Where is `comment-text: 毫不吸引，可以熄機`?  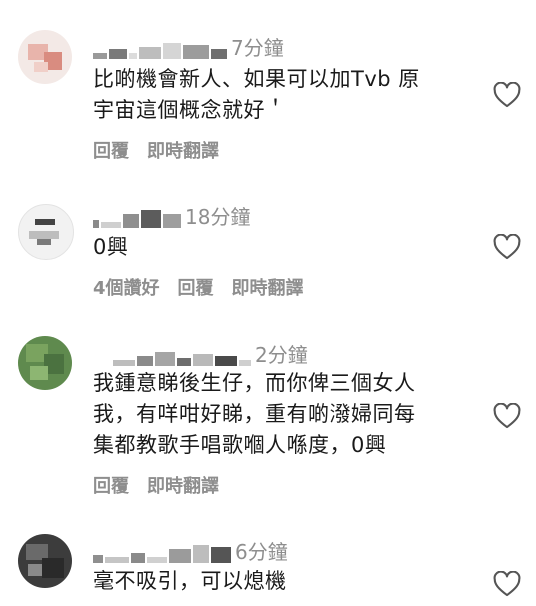
comment-text: 毫不吸引，可以熄機 is located at coordinates (288, 581).